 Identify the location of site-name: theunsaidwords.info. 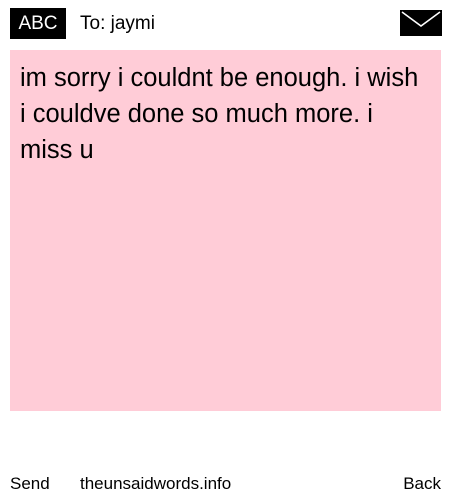
(156, 483).